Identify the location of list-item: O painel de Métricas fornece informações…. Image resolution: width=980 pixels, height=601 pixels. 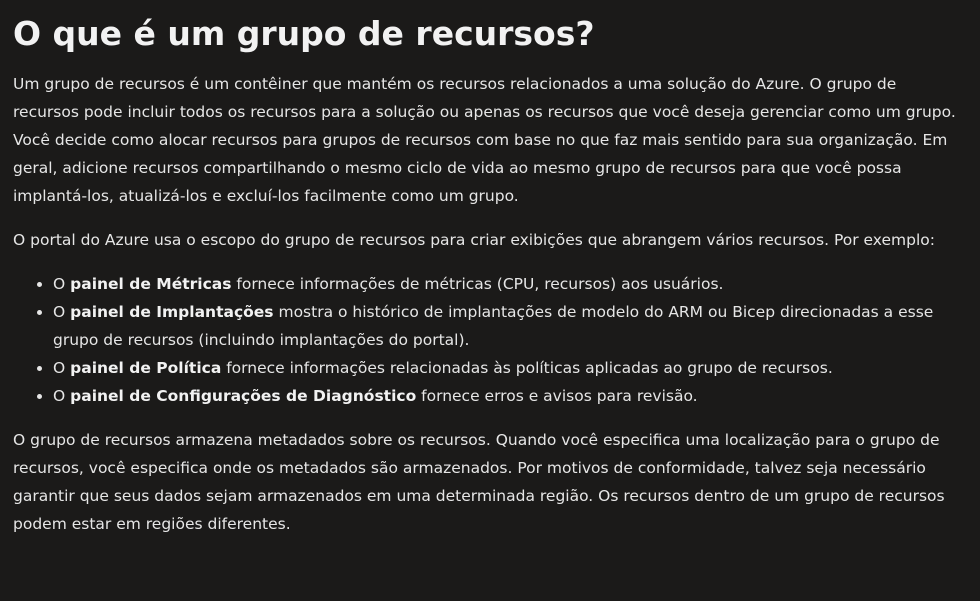
(510, 284).